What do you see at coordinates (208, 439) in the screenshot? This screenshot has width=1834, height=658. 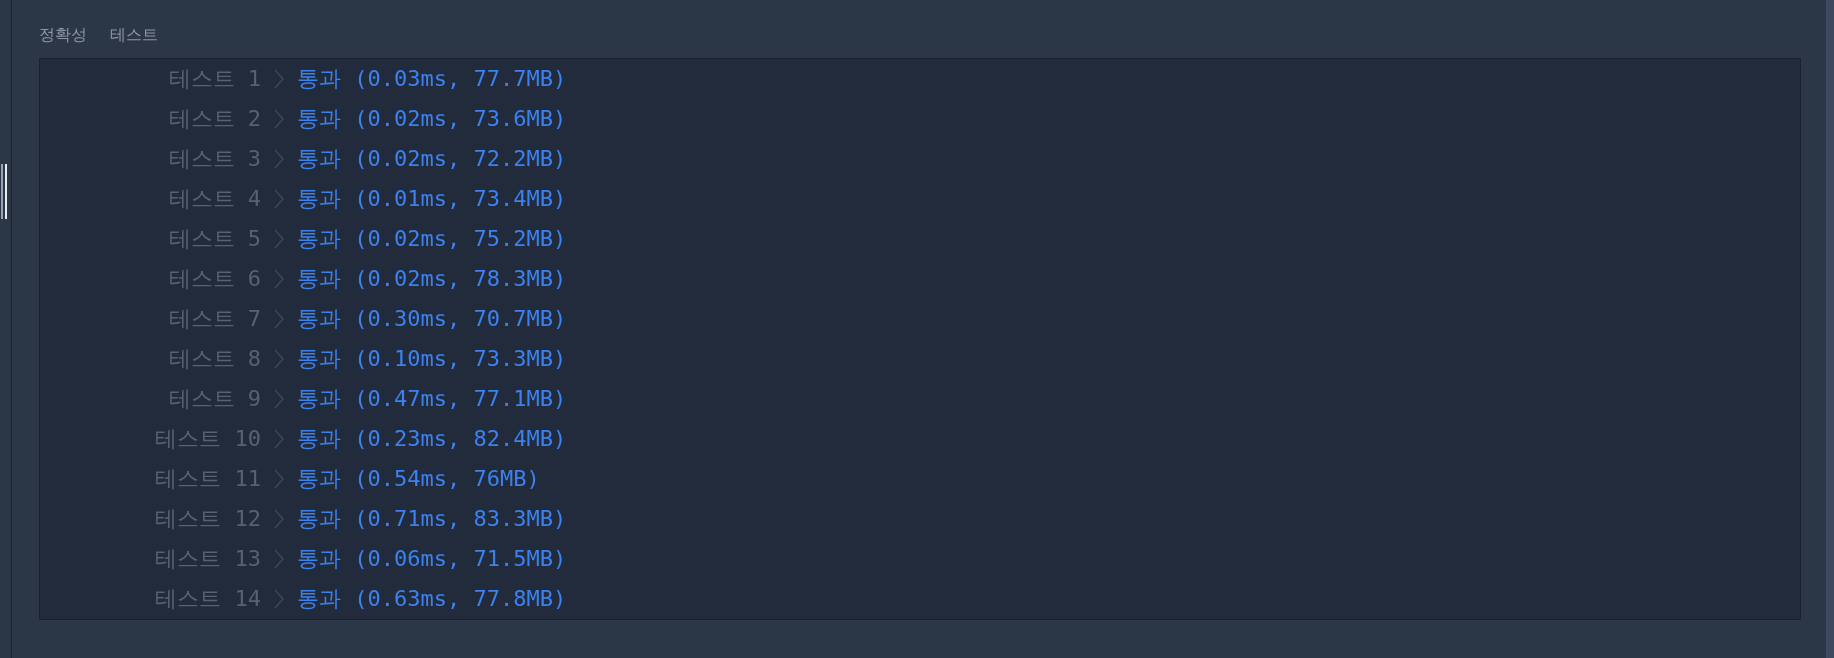 I see `test-label: 테스트 10` at bounding box center [208, 439].